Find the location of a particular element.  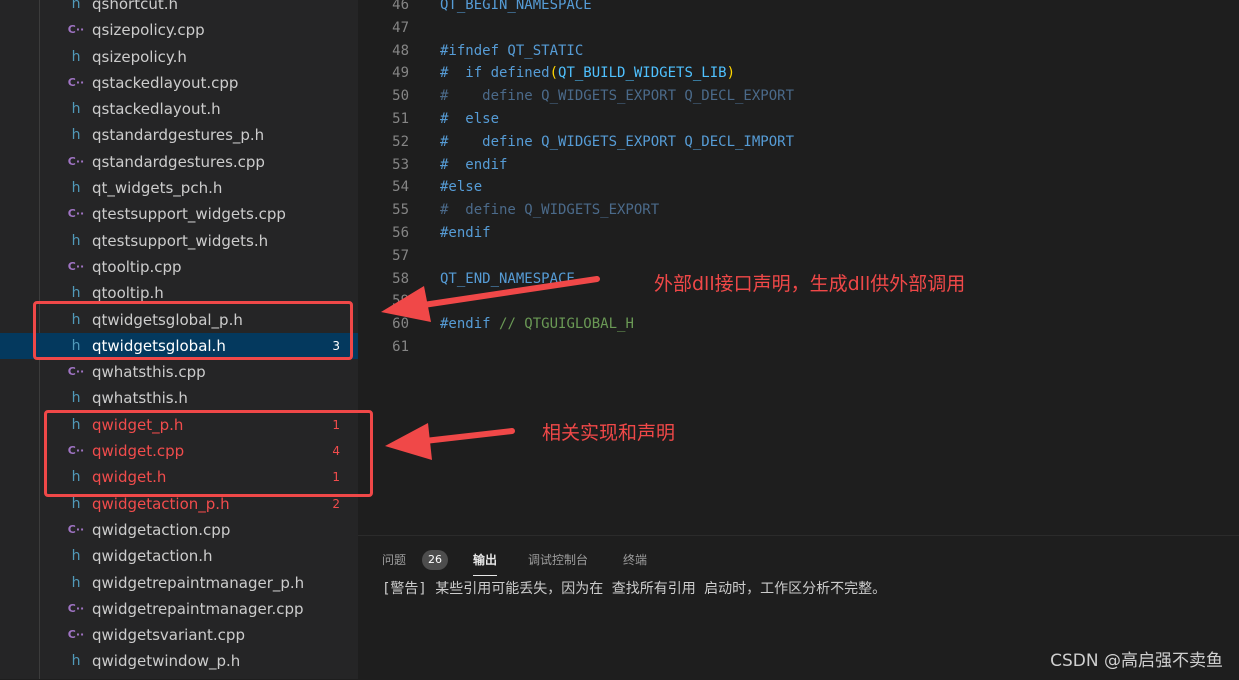

file-name: qtestsupport_widgets.cpp is located at coordinates (189, 214).